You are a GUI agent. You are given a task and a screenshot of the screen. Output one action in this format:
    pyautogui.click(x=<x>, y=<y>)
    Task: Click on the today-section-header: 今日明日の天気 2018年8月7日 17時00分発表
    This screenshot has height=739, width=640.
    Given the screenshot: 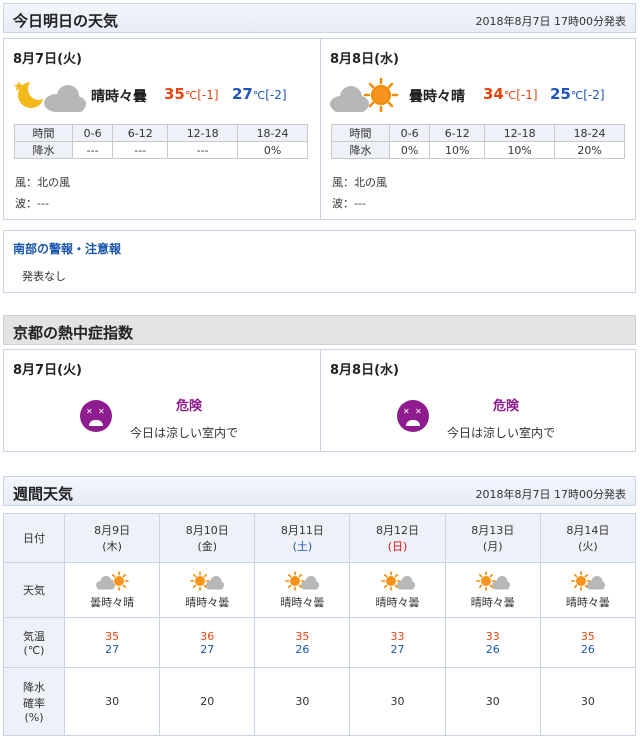 What is the action you would take?
    pyautogui.click(x=319, y=18)
    